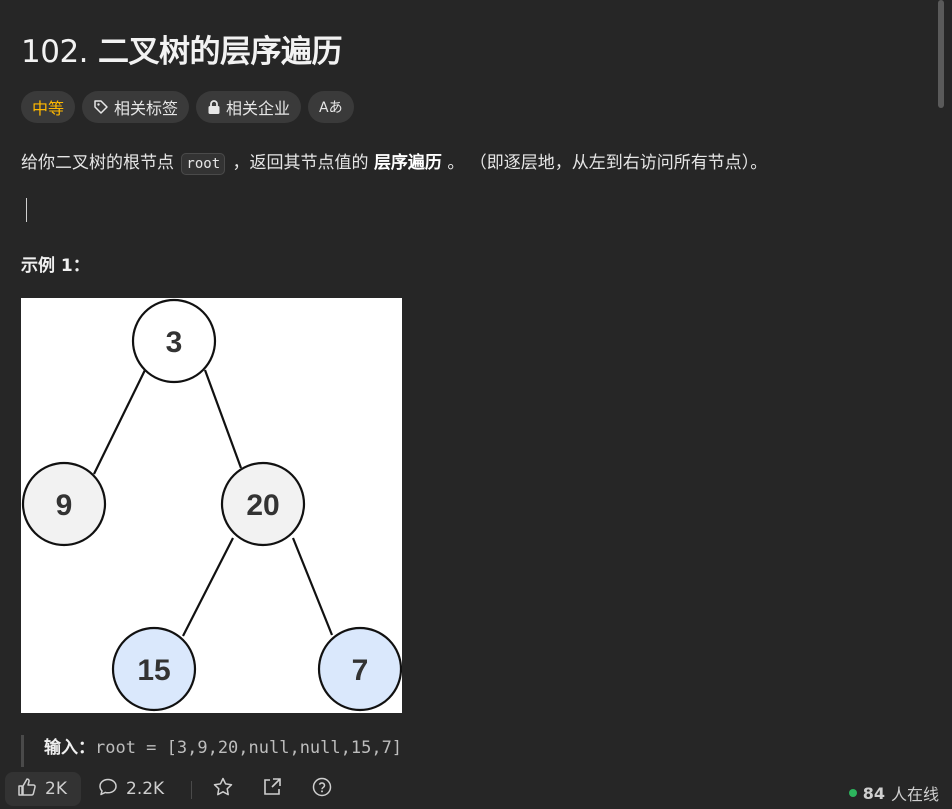  I want to click on example-1-title: 示例 1：, so click(55, 266).